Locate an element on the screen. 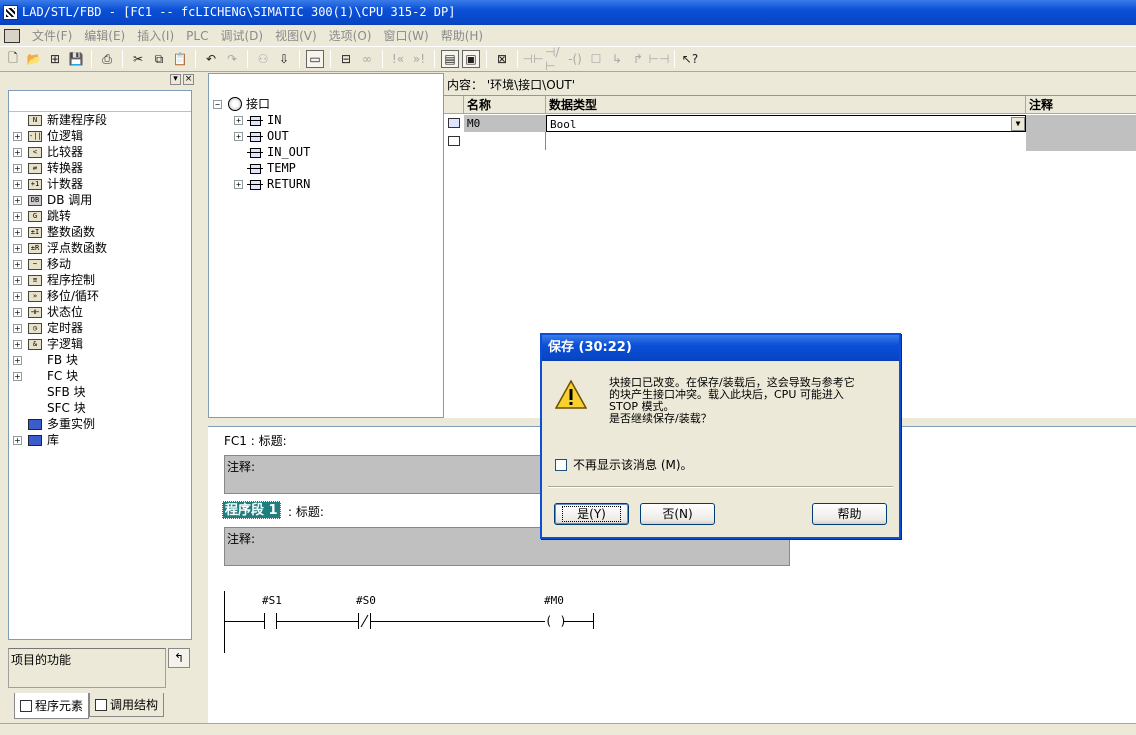 This screenshot has width=1136, height=735. column-header-comment: 注释 is located at coordinates (1081, 105).